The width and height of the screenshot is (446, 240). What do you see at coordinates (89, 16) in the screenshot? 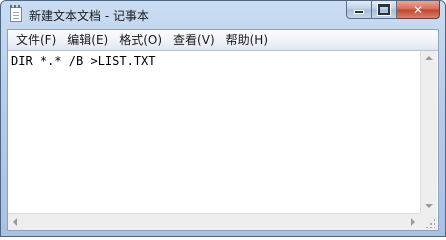
I see `window-title: 新建文本文档 - 记事本` at bounding box center [89, 16].